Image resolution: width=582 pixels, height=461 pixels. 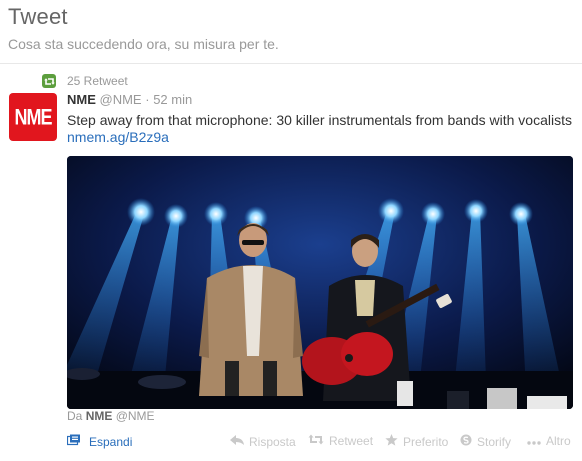 I want to click on retweet-button: Retweet, so click(x=340, y=441).